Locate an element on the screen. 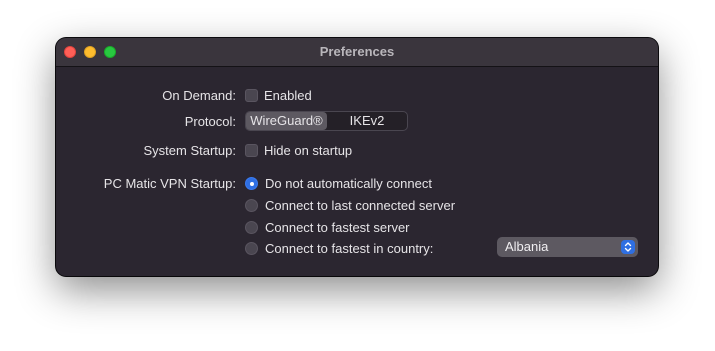 This screenshot has width=715, height=351. protocol-option-ikev2: IKEv2 is located at coordinates (367, 121).